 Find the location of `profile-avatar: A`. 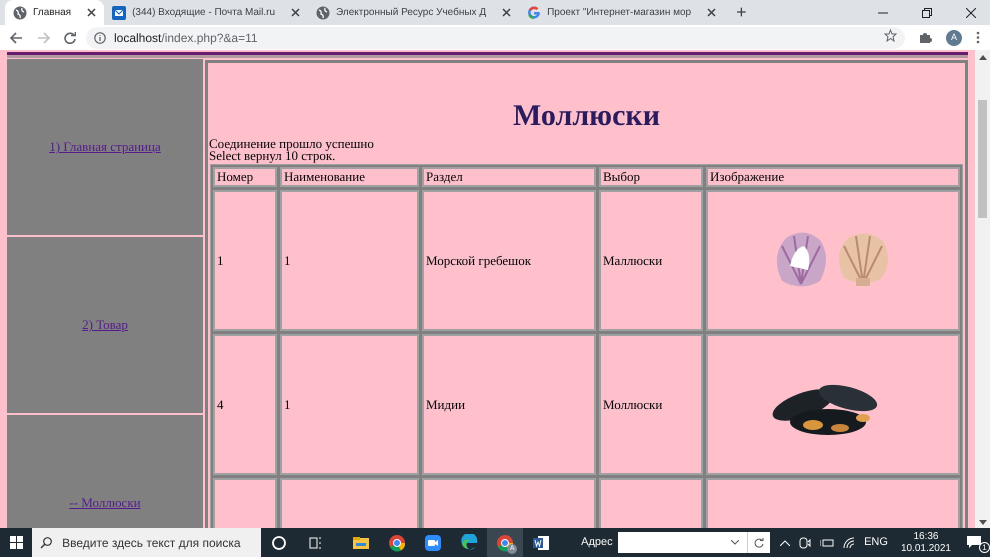

profile-avatar: A is located at coordinates (954, 38).